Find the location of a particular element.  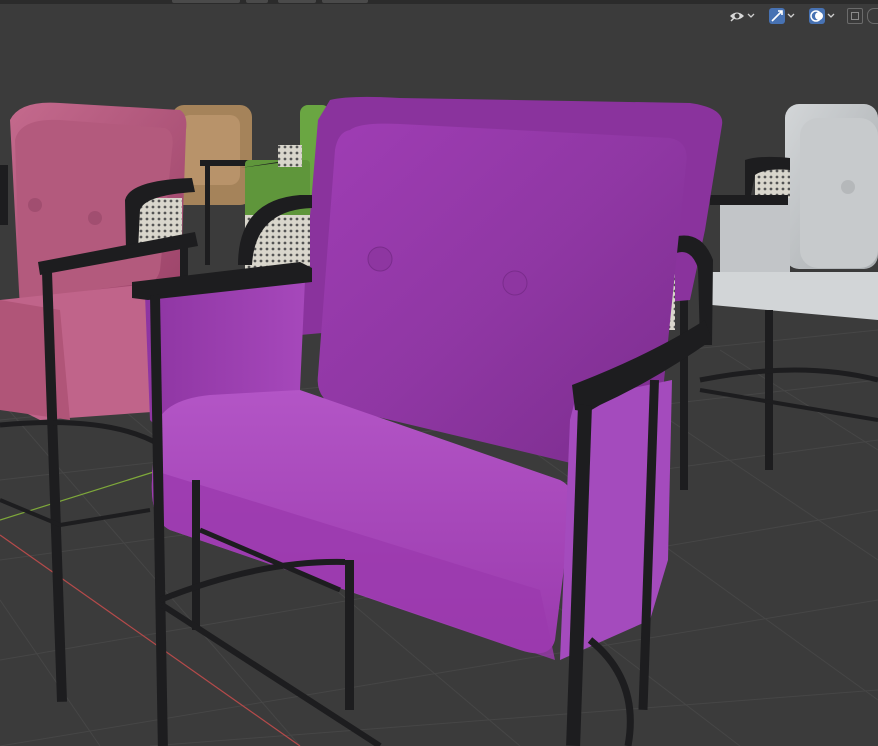

pillow-button-left is located at coordinates (380, 259).